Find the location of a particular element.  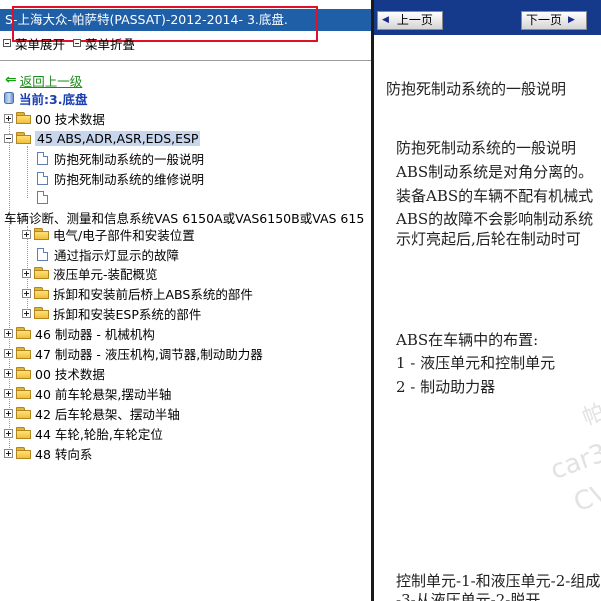

tree-node-label: 48 转向系 is located at coordinates (64, 454).